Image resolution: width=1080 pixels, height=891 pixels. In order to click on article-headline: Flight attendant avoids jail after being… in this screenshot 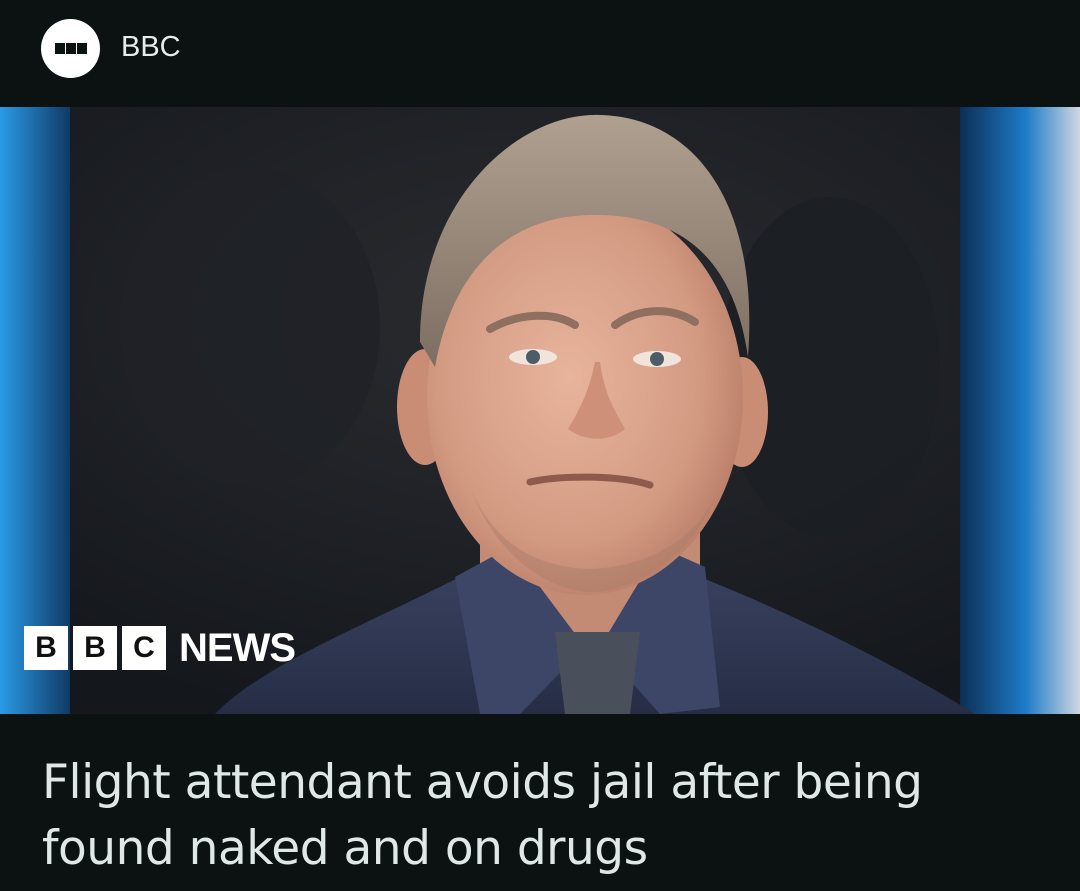, I will do `click(537, 816)`.